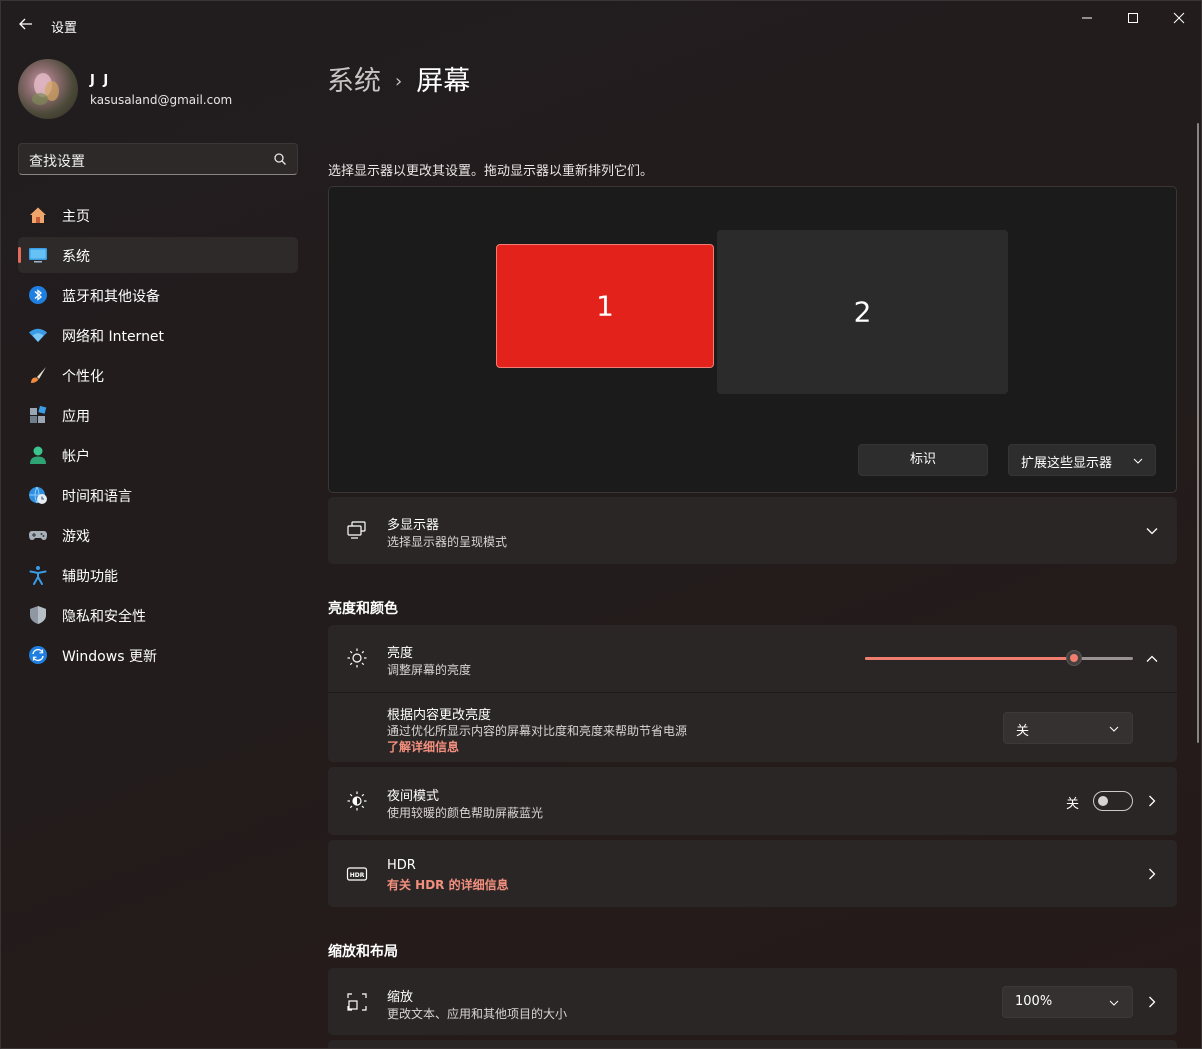 This screenshot has height=1049, width=1202. Describe the element at coordinates (439, 715) in the screenshot. I see `content-adaptive-title: 根据内容更改亮度` at that location.